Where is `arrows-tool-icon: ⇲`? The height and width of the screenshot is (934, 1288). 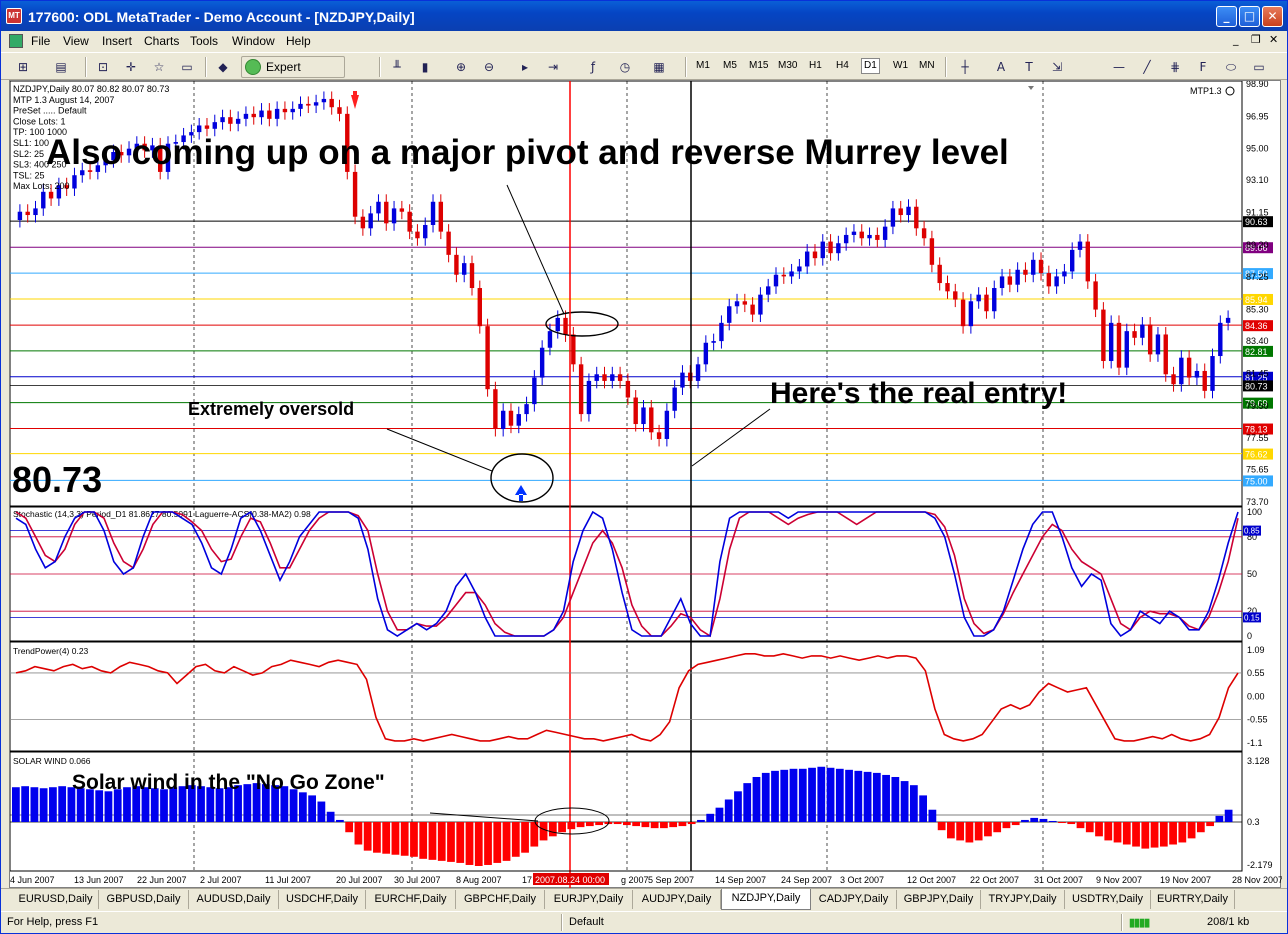 arrows-tool-icon: ⇲ is located at coordinates (1057, 67).